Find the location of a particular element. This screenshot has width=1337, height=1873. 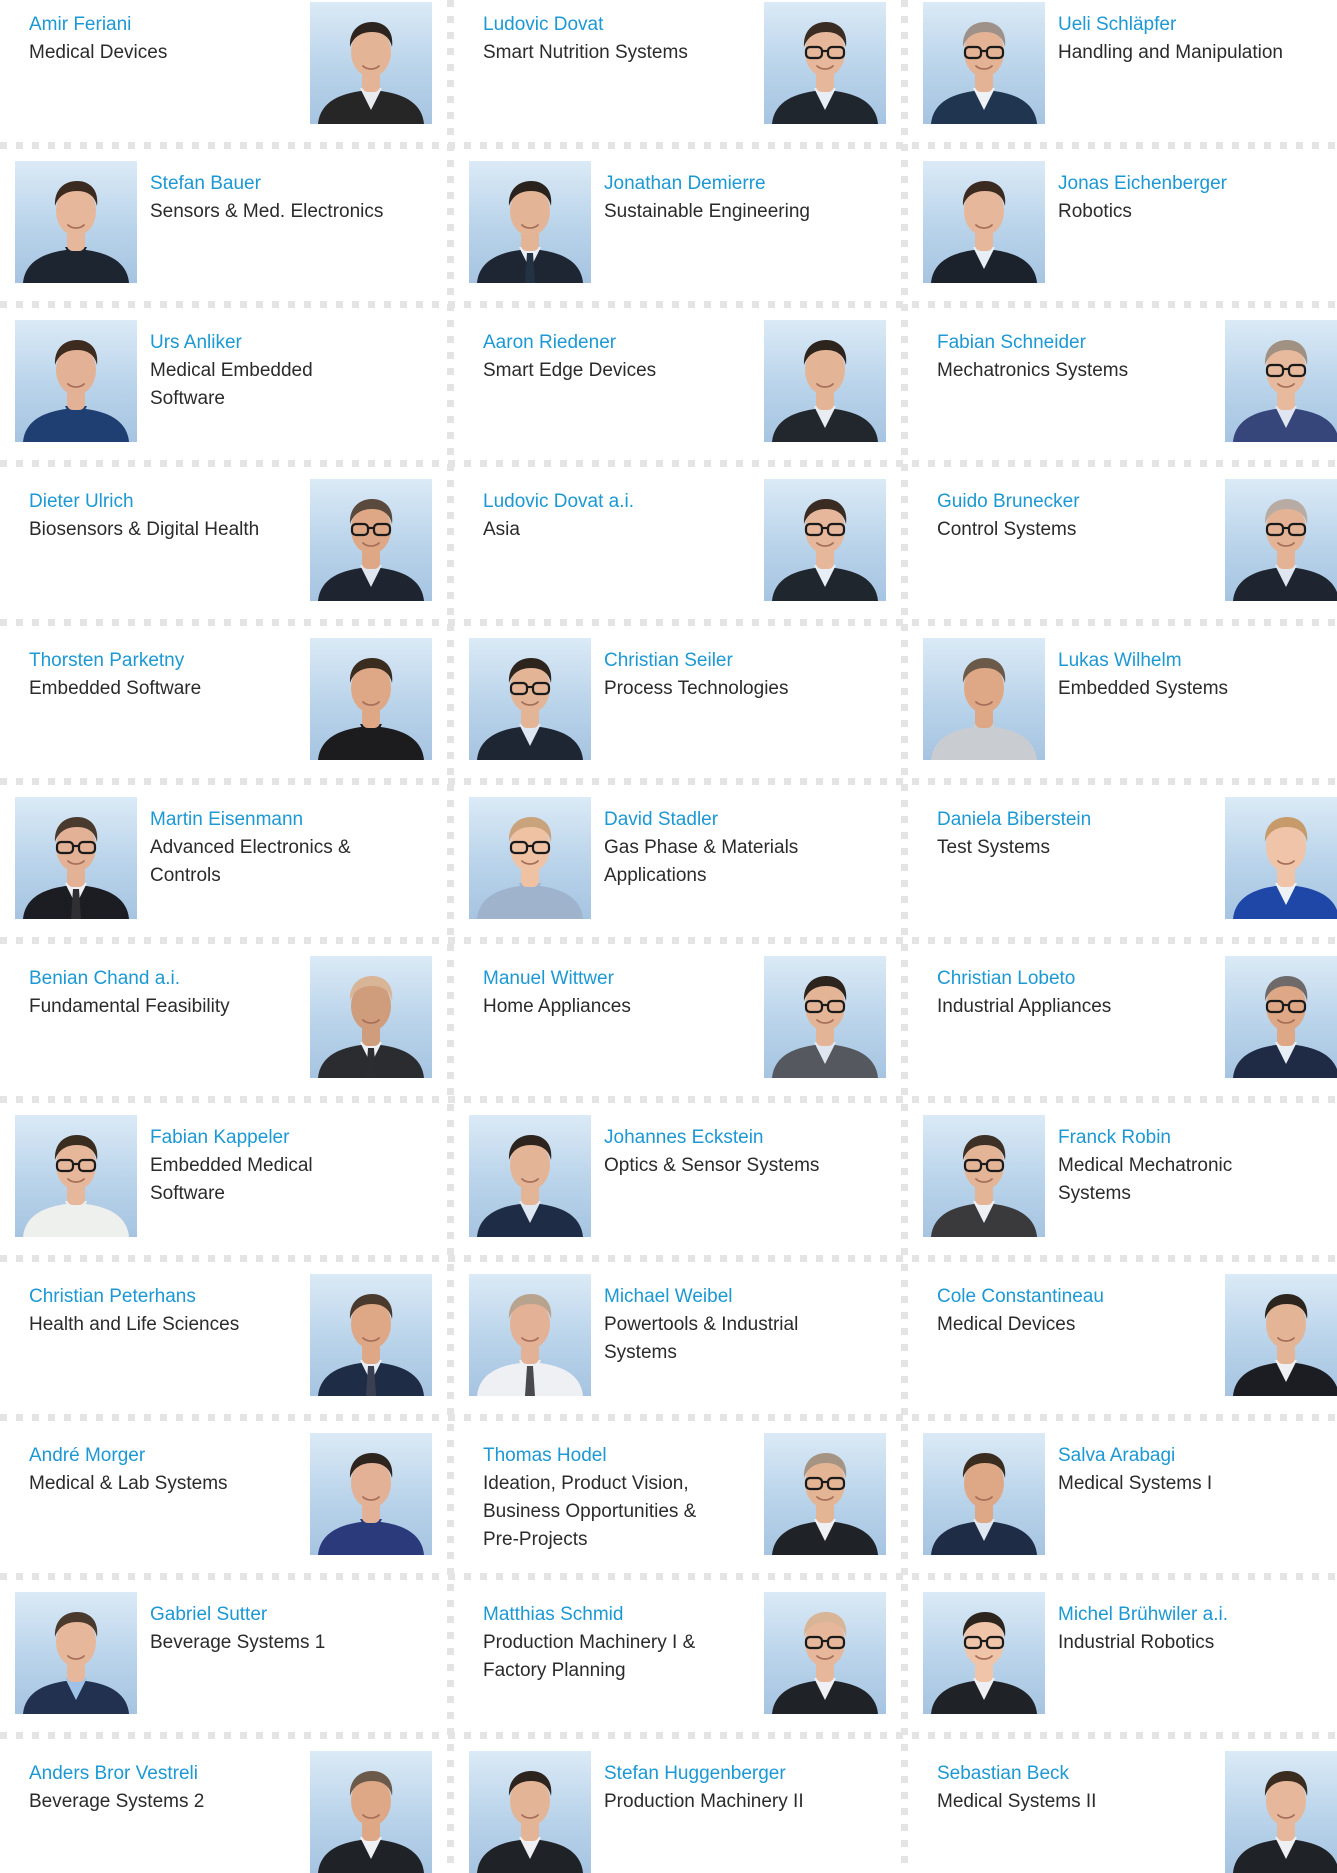

member-name: Lukas Wilhelm is located at coordinates (1197, 661).